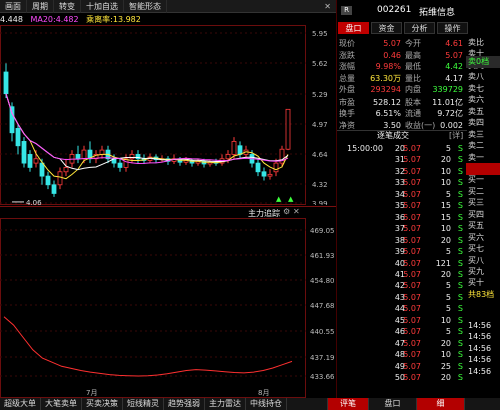 The width and height of the screenshot is (500, 410). What do you see at coordinates (61, 404) in the screenshot?
I see `bottom-tab-1: 大笔卖单` at bounding box center [61, 404].